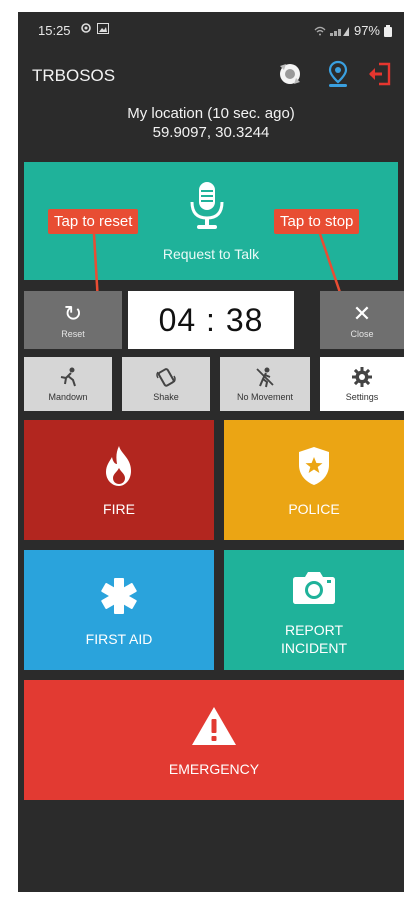  What do you see at coordinates (314, 509) in the screenshot?
I see `police-label: POLICE` at bounding box center [314, 509].